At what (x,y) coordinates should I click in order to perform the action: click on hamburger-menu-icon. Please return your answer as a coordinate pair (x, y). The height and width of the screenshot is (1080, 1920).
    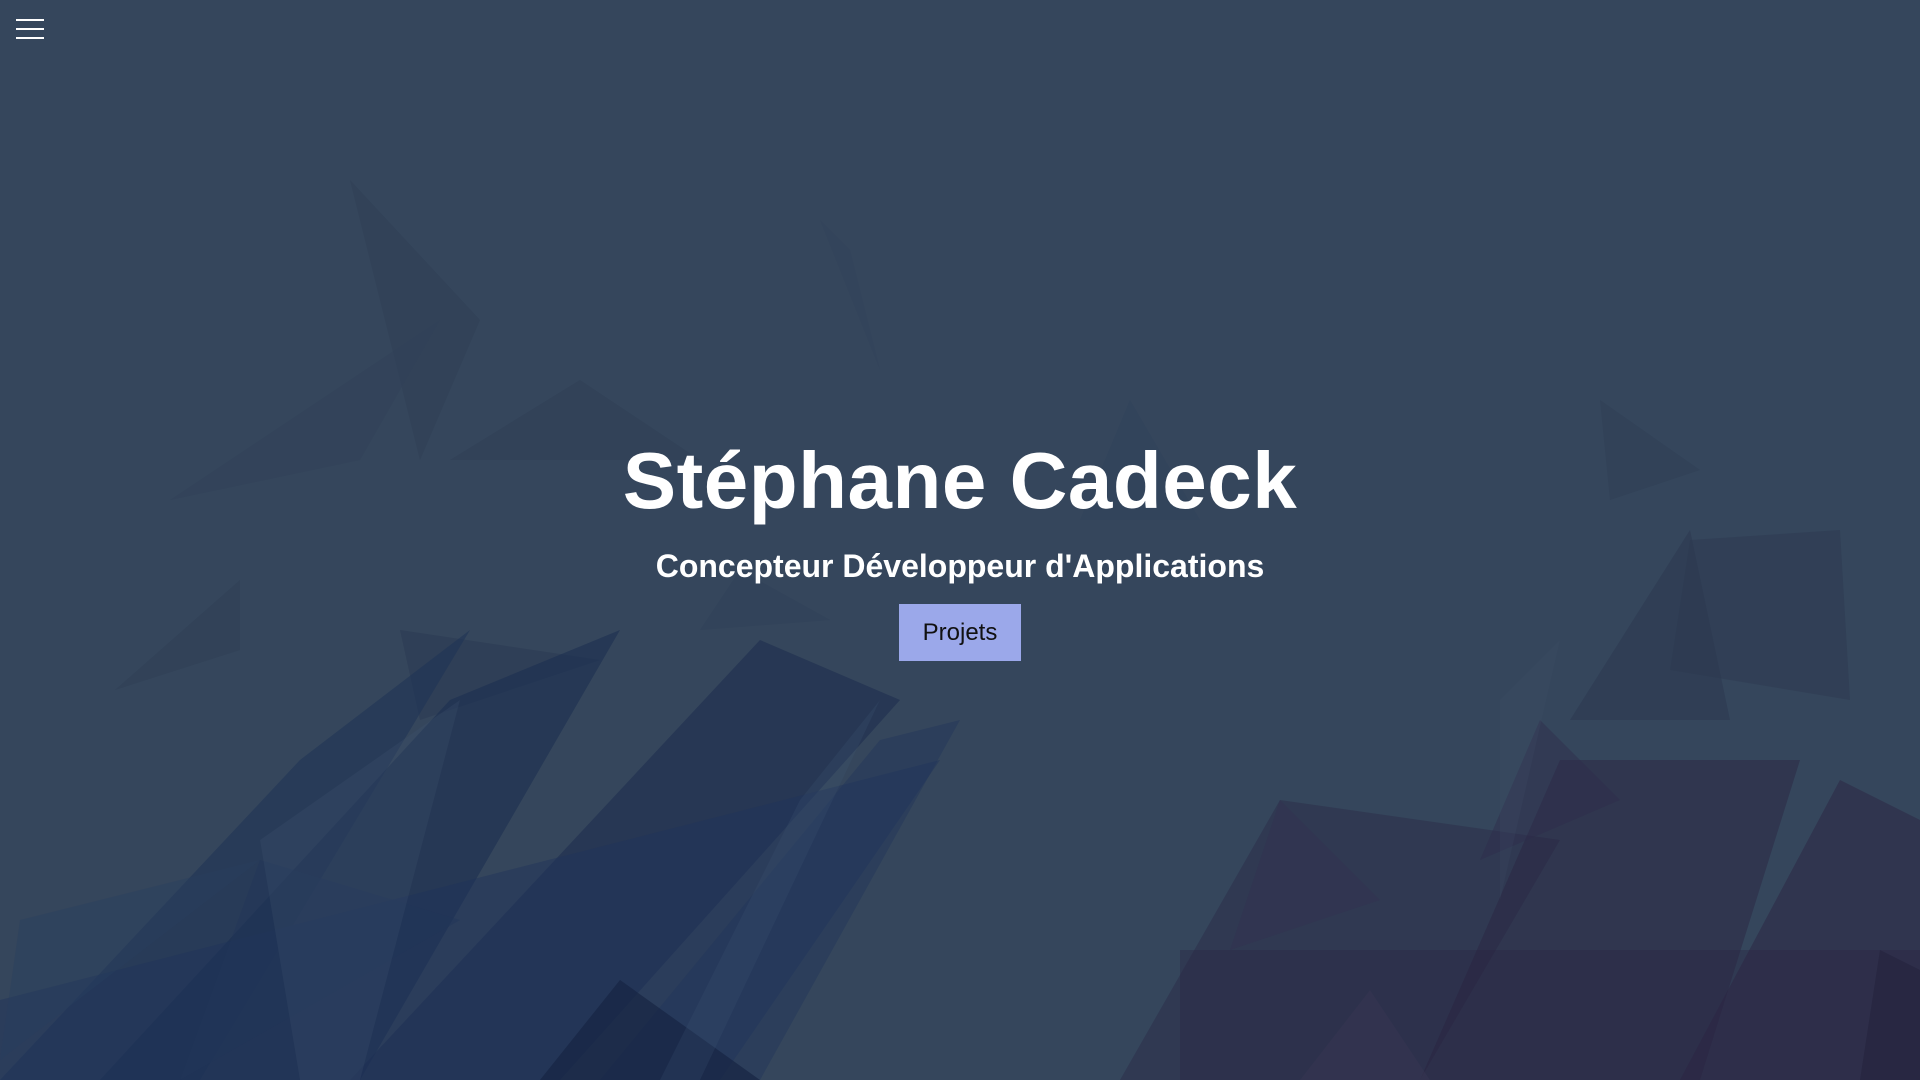
    Looking at the image, I should click on (29, 29).